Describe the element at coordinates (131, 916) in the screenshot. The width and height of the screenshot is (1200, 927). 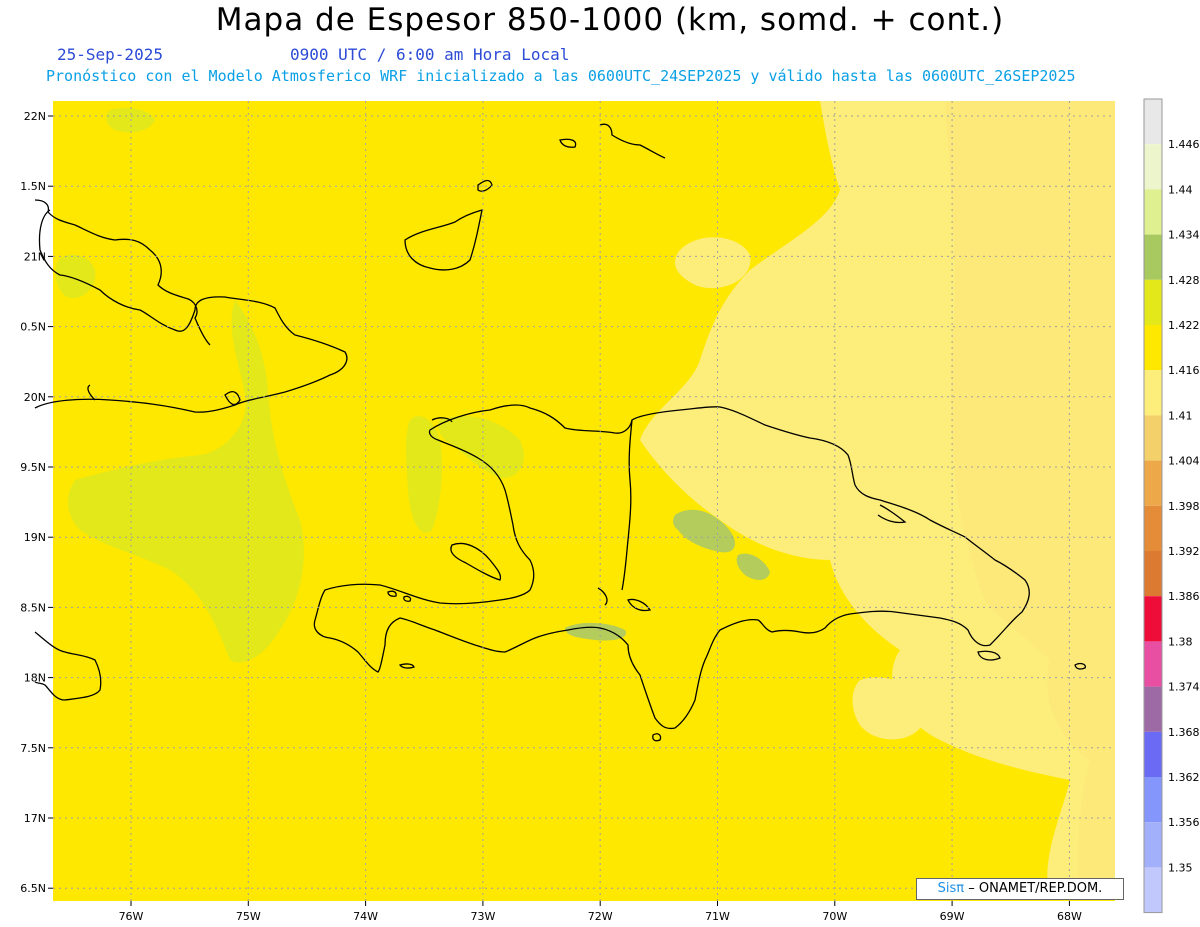
I see `lon-tick-label: 76W` at that location.